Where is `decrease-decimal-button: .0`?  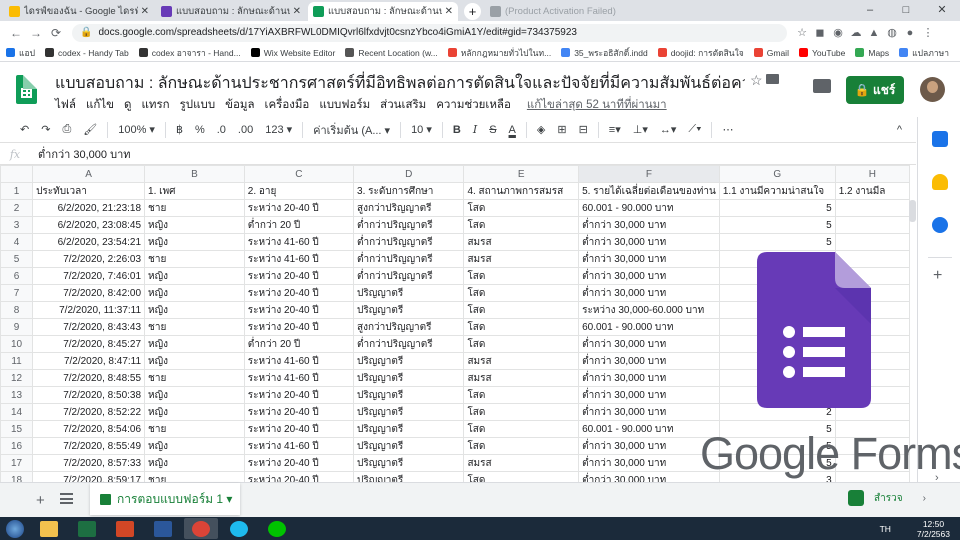 decrease-decimal-button: .0 is located at coordinates (221, 130).